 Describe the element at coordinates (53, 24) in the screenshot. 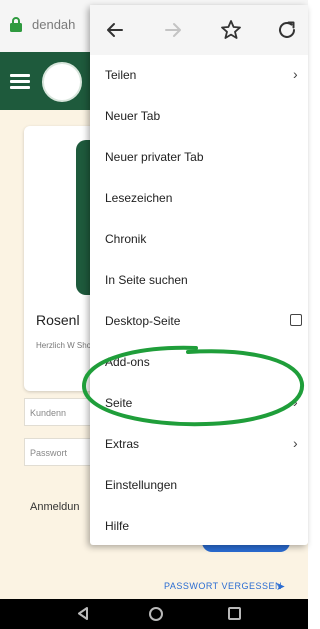

I see `url-text: dendah` at that location.